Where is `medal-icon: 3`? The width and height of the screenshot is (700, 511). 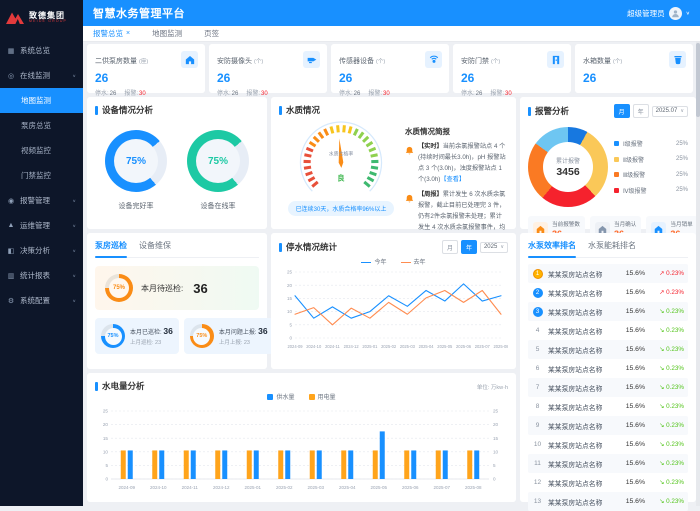
medal-icon: 3 is located at coordinates (538, 312).